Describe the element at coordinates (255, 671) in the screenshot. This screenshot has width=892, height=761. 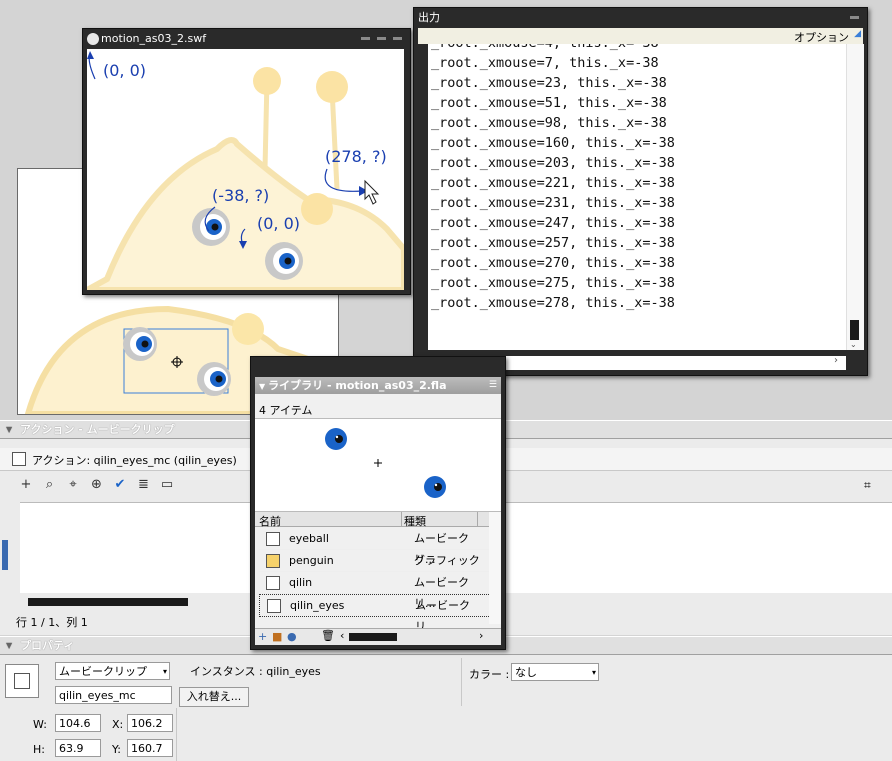
I see `instance-label: インスタンス : qilin_eyes` at that location.